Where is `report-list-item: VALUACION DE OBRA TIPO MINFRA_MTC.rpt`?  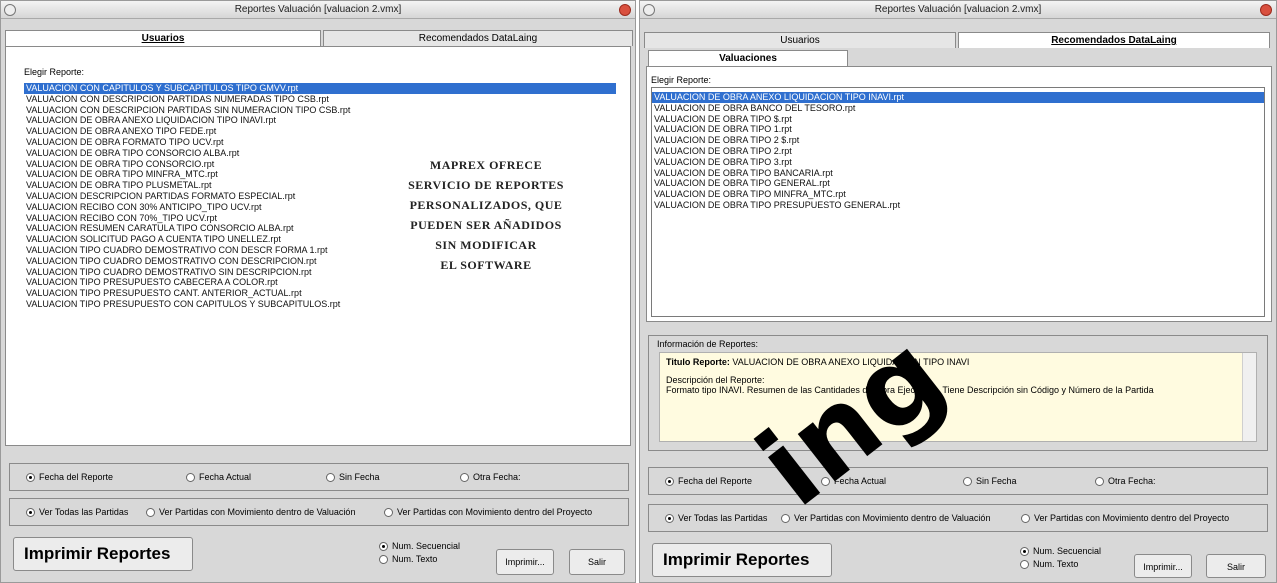
report-list-item: VALUACION DE OBRA TIPO MINFRA_MTC.rpt is located at coordinates (958, 194).